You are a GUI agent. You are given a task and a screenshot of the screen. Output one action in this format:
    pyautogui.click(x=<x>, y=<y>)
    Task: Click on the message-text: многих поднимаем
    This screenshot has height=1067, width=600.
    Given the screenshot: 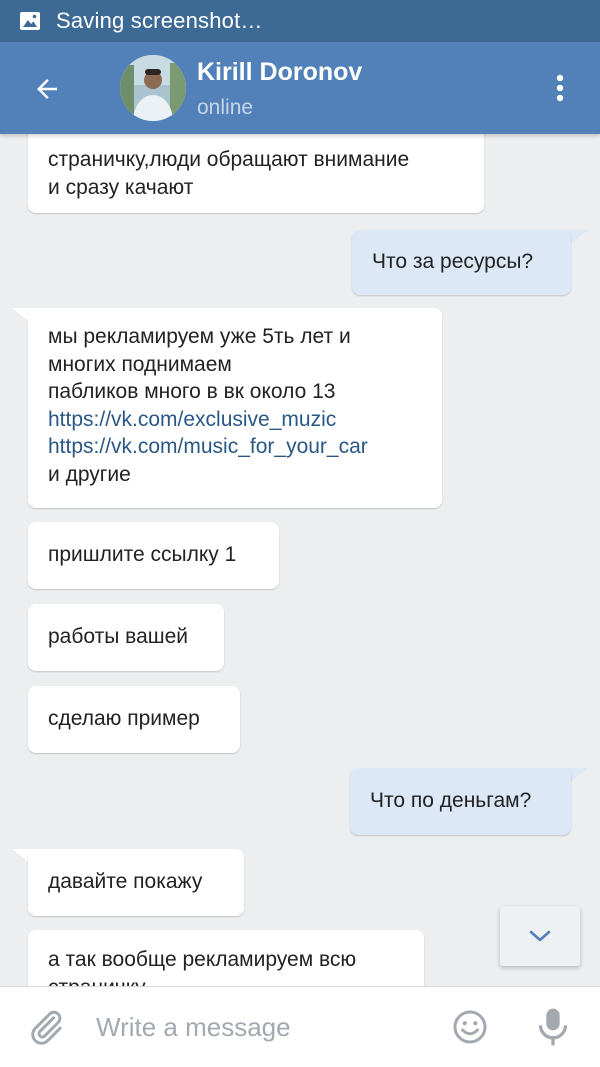 What is the action you would take?
    pyautogui.click(x=140, y=364)
    